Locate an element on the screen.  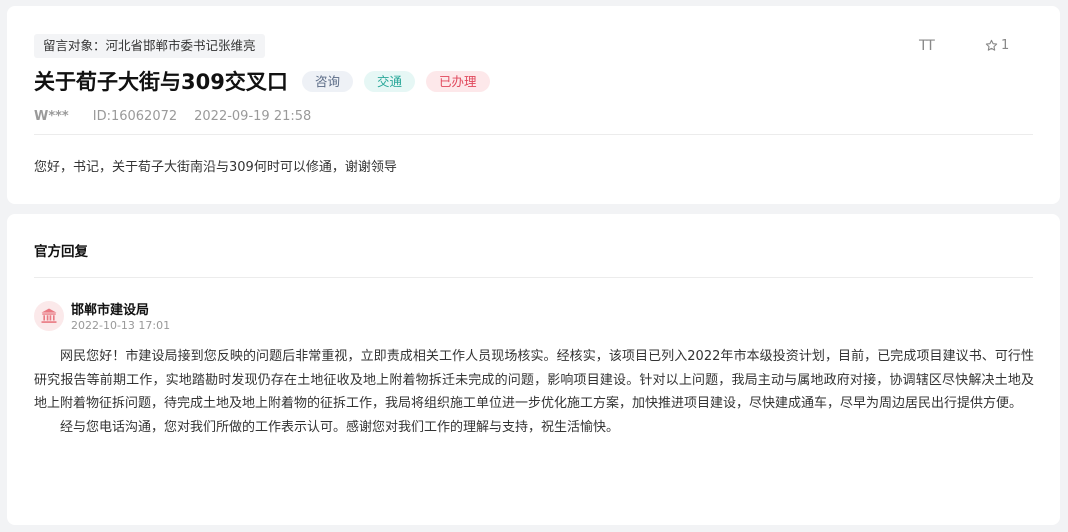
message-target: 留言对象：河北省邯郸市委书记张维亮 is located at coordinates (149, 46).